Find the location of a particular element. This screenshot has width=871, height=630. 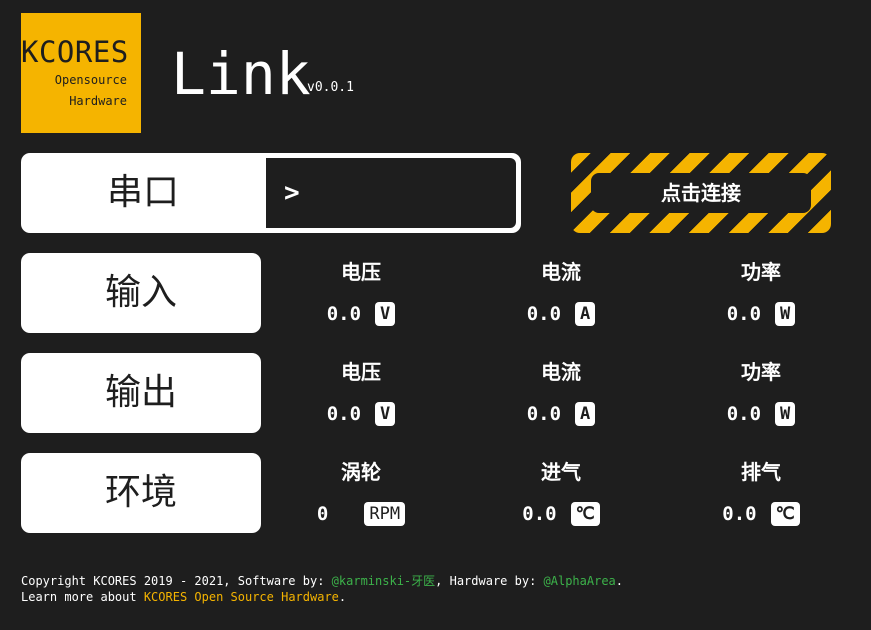

metric-title: 进气 is located at coordinates (561, 472).